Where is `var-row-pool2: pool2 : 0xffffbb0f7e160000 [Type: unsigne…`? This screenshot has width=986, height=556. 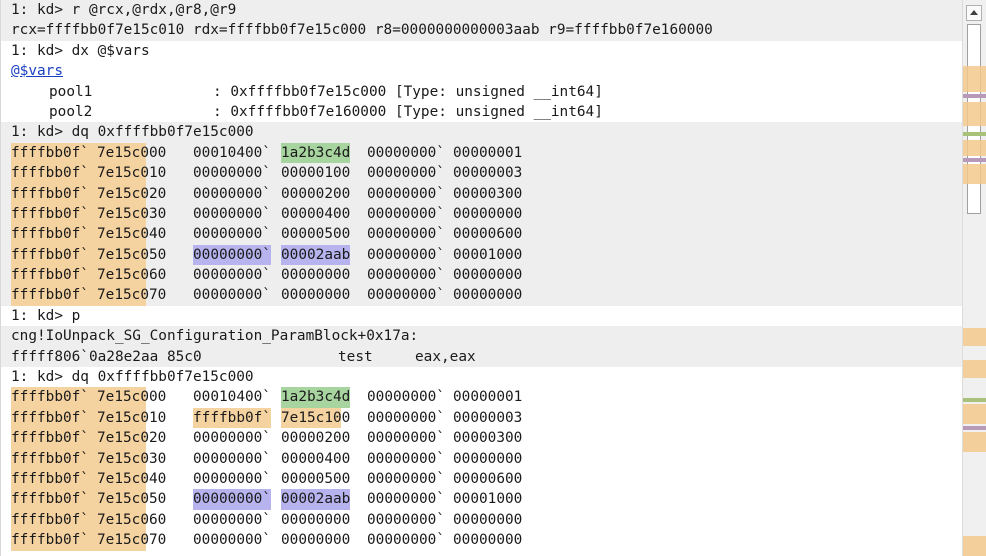
var-row-pool2: pool2 : 0xffffbb0f7e160000 [Type: unsigne… is located at coordinates (482, 112).